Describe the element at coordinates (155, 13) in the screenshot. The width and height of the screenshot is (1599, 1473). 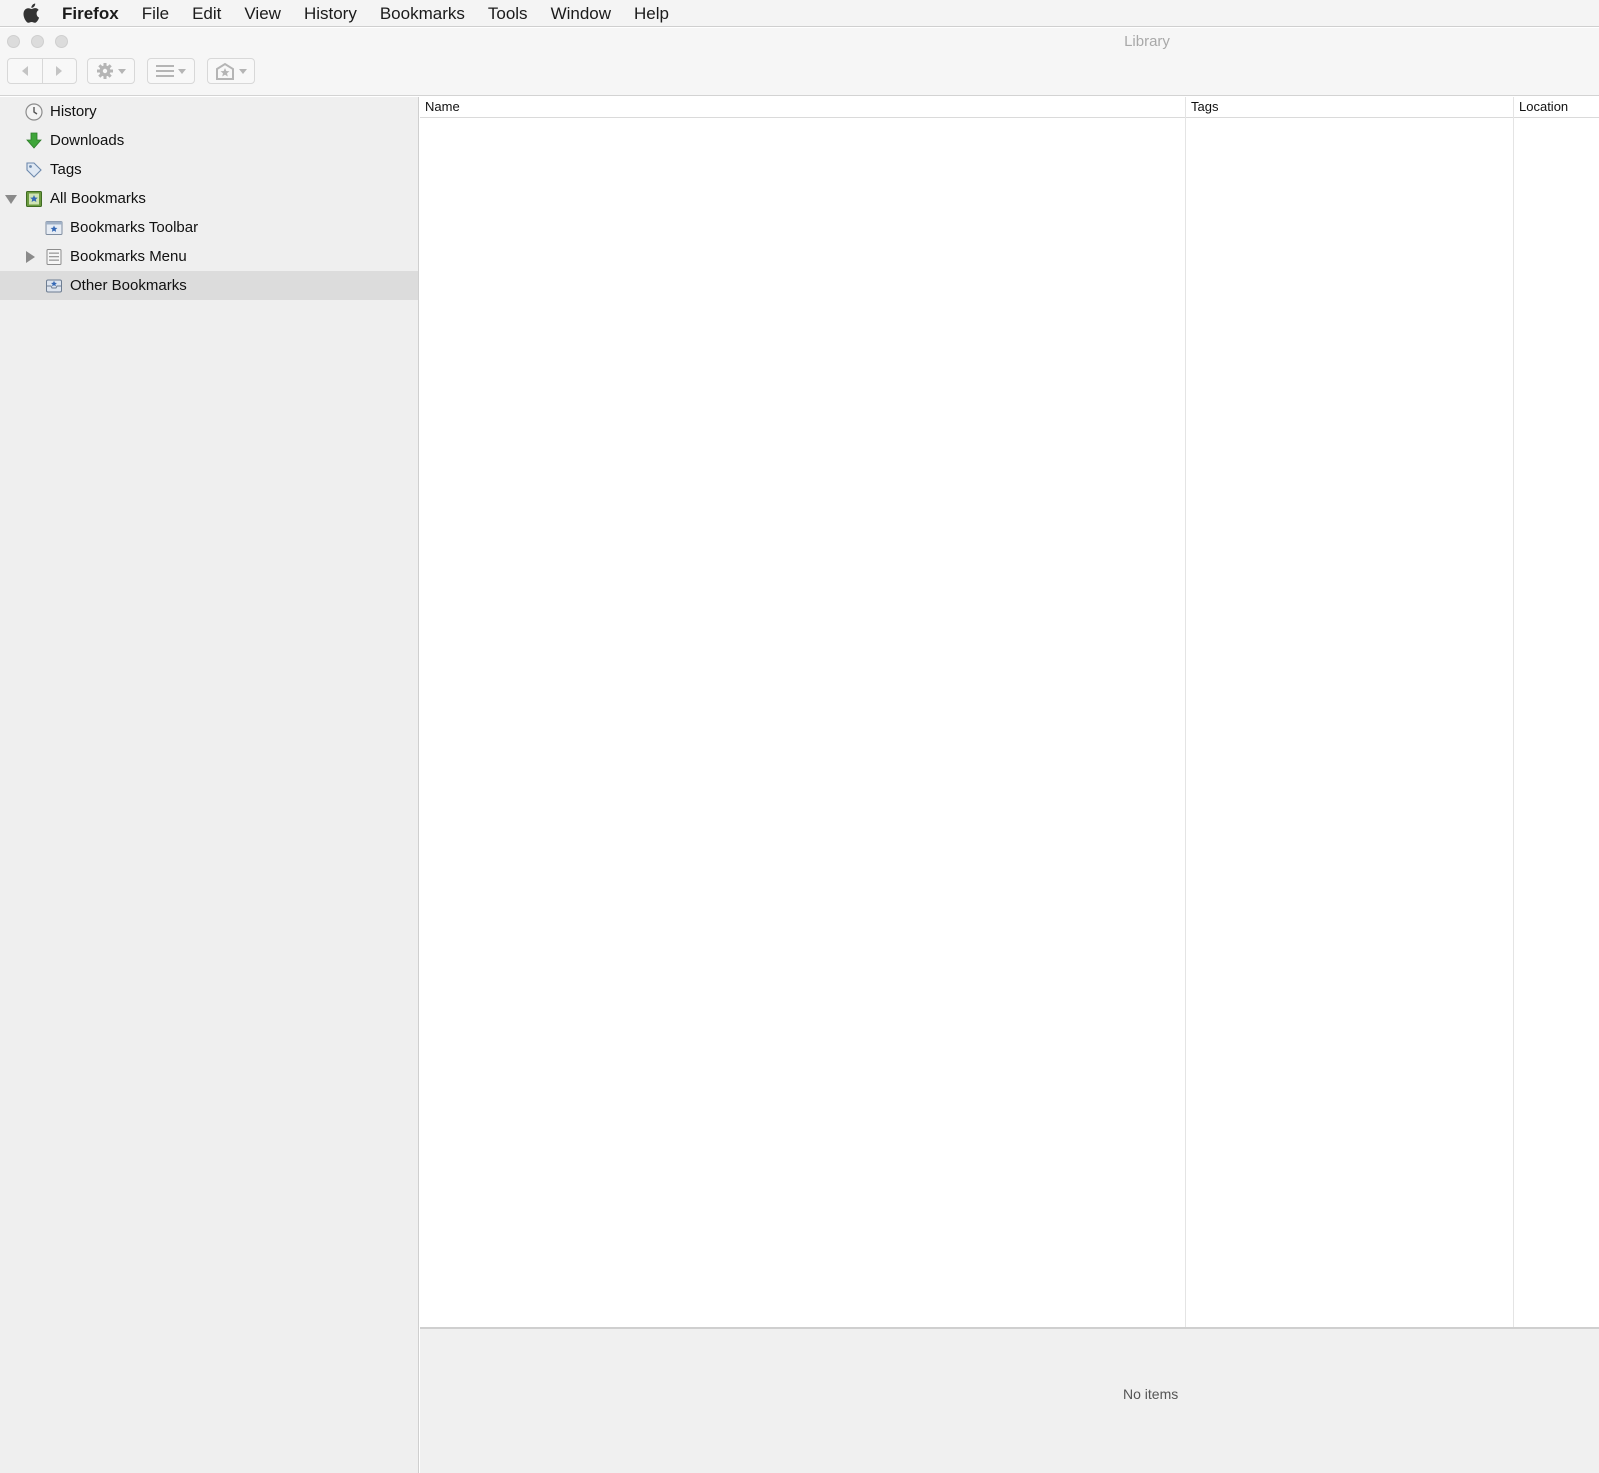
I see `menu-file: File` at that location.